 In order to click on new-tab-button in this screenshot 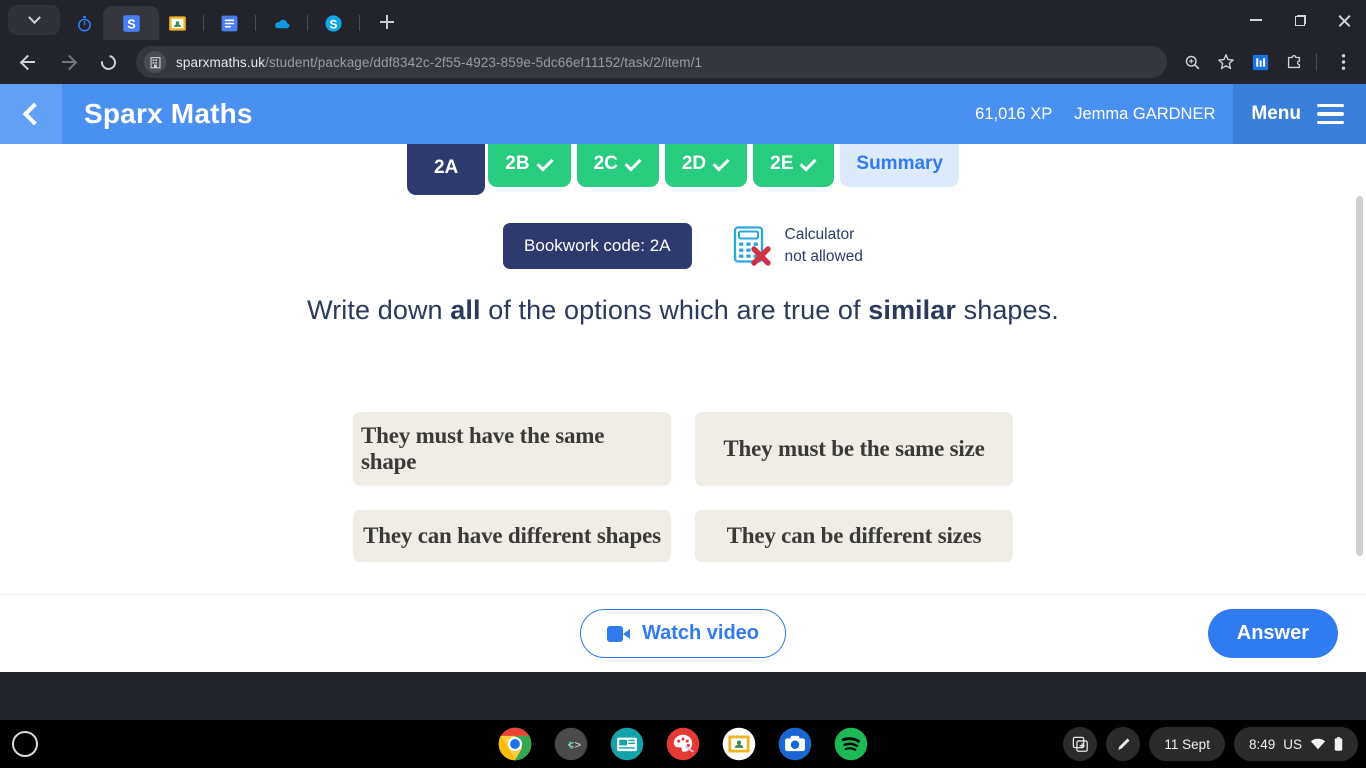, I will do `click(387, 22)`.